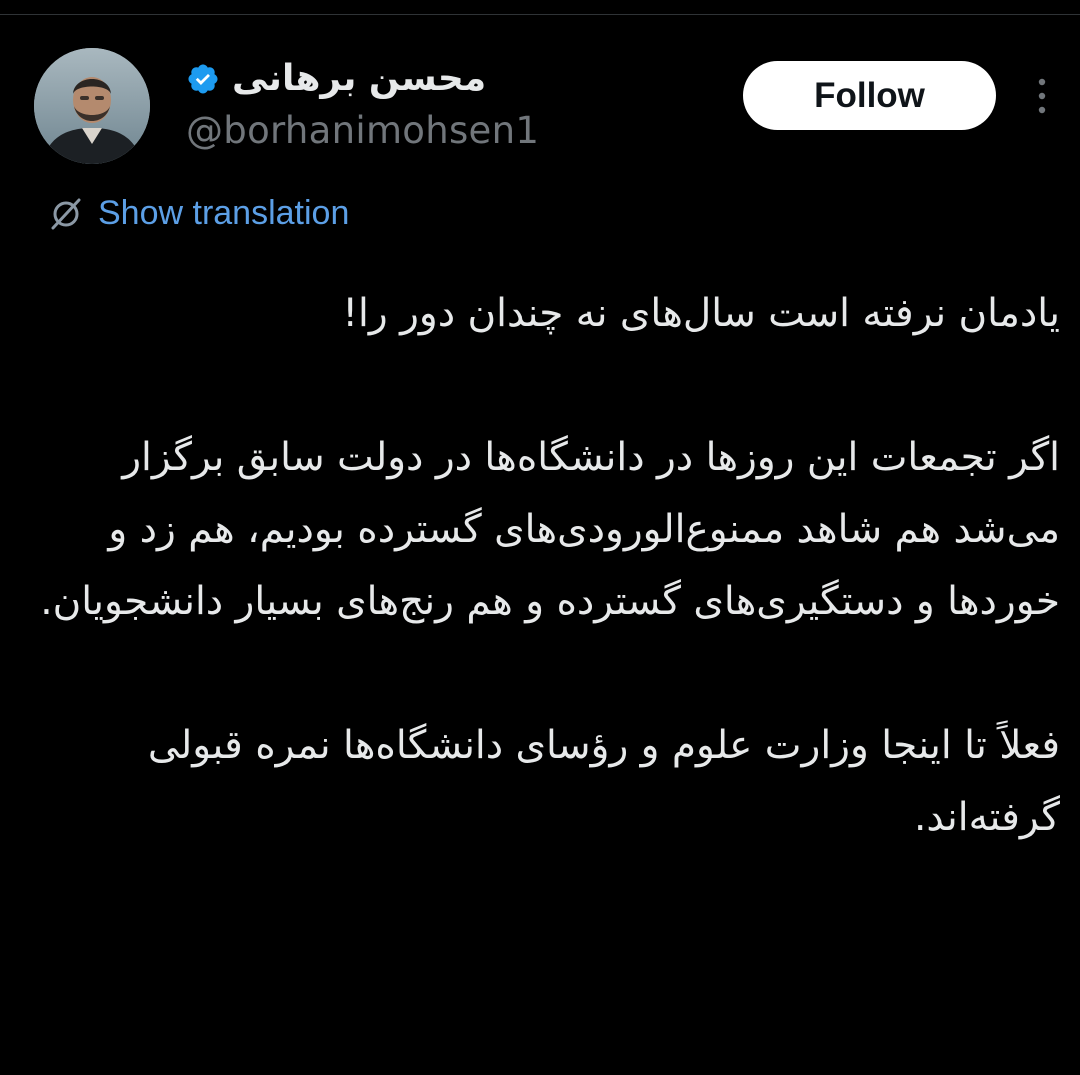 The image size is (1080, 1075). Describe the element at coordinates (66, 214) in the screenshot. I see `translate-globe-icon` at that location.